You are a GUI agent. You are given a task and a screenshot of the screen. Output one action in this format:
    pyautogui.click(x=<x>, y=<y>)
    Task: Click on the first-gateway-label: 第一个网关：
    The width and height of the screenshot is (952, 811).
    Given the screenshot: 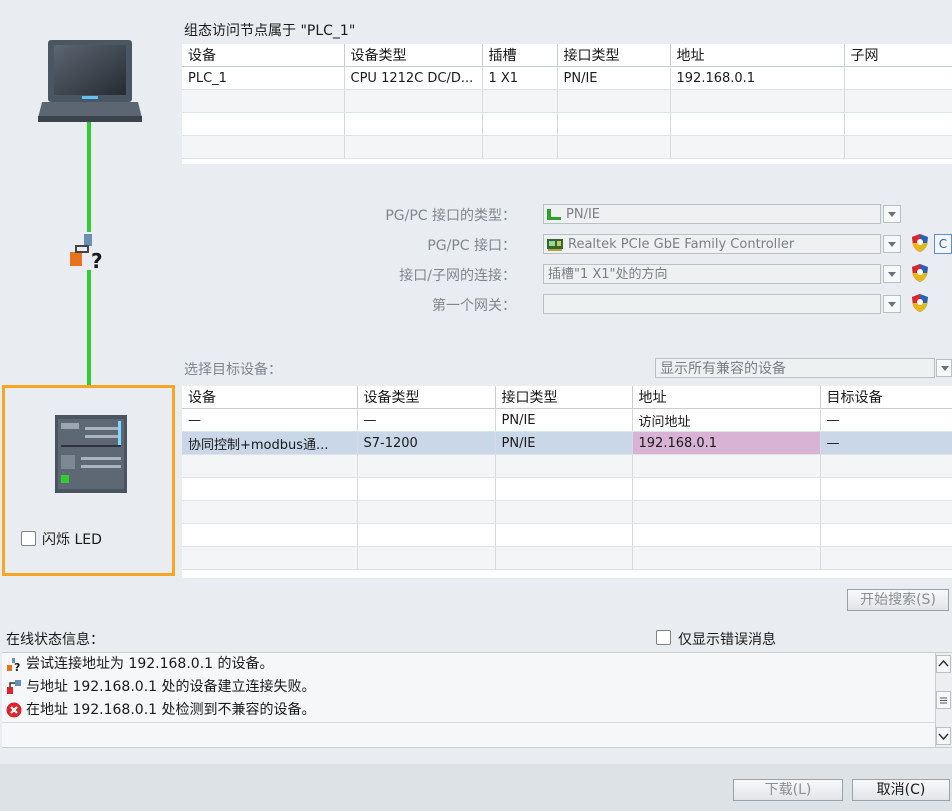 What is the action you would take?
    pyautogui.click(x=474, y=306)
    